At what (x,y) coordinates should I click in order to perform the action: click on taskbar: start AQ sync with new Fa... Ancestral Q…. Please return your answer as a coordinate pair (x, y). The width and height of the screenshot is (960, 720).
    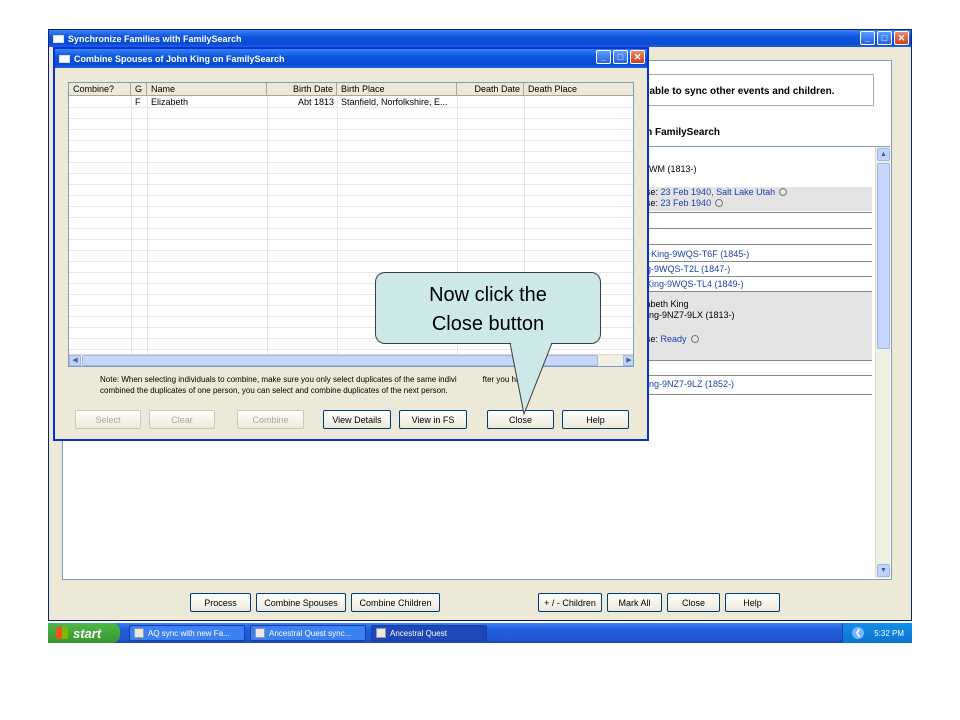
    Looking at the image, I should click on (480, 633).